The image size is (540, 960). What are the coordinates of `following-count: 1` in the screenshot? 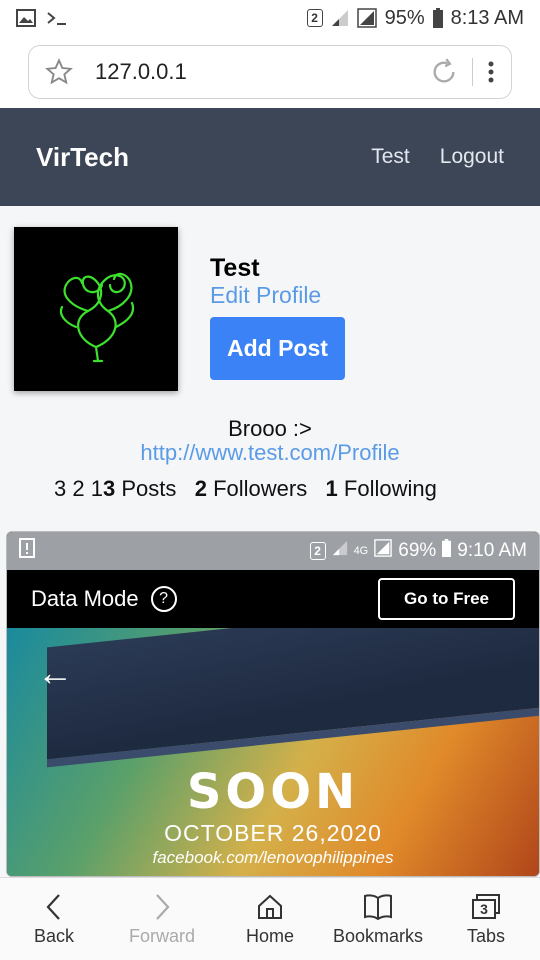 It's located at (331, 488).